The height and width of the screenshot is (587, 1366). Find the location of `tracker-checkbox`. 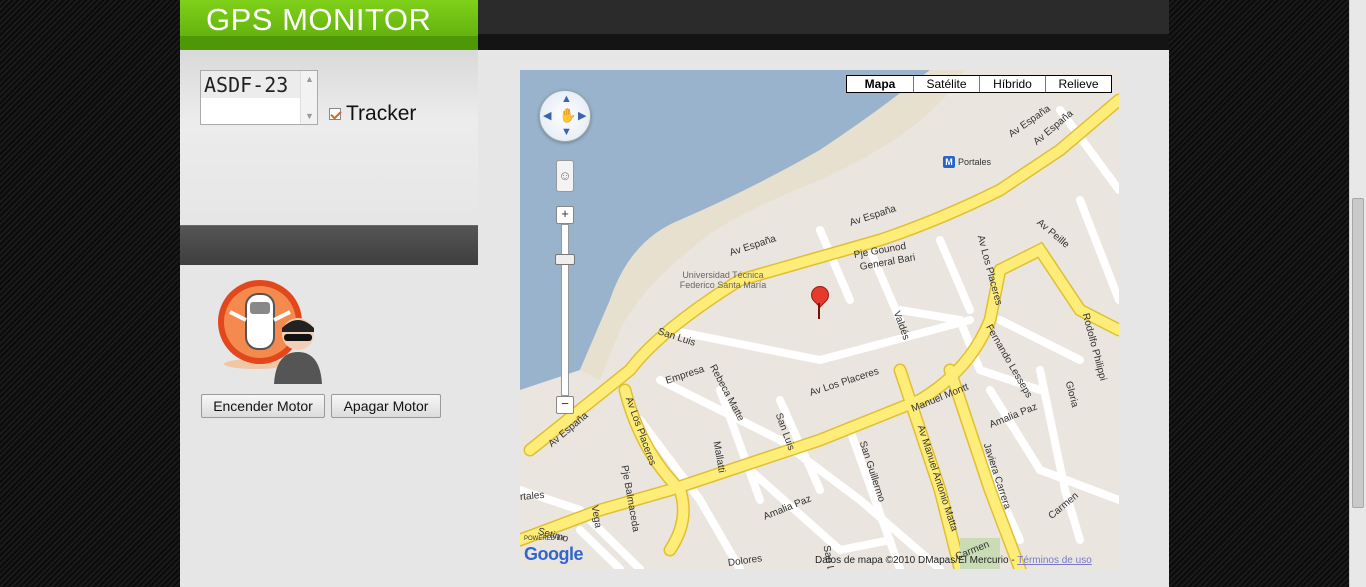

tracker-checkbox is located at coordinates (335, 114).